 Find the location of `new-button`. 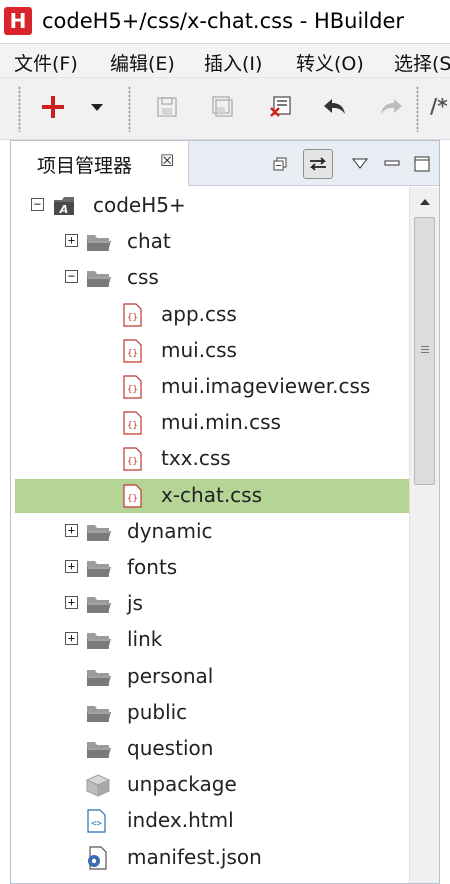

new-button is located at coordinates (53, 107).